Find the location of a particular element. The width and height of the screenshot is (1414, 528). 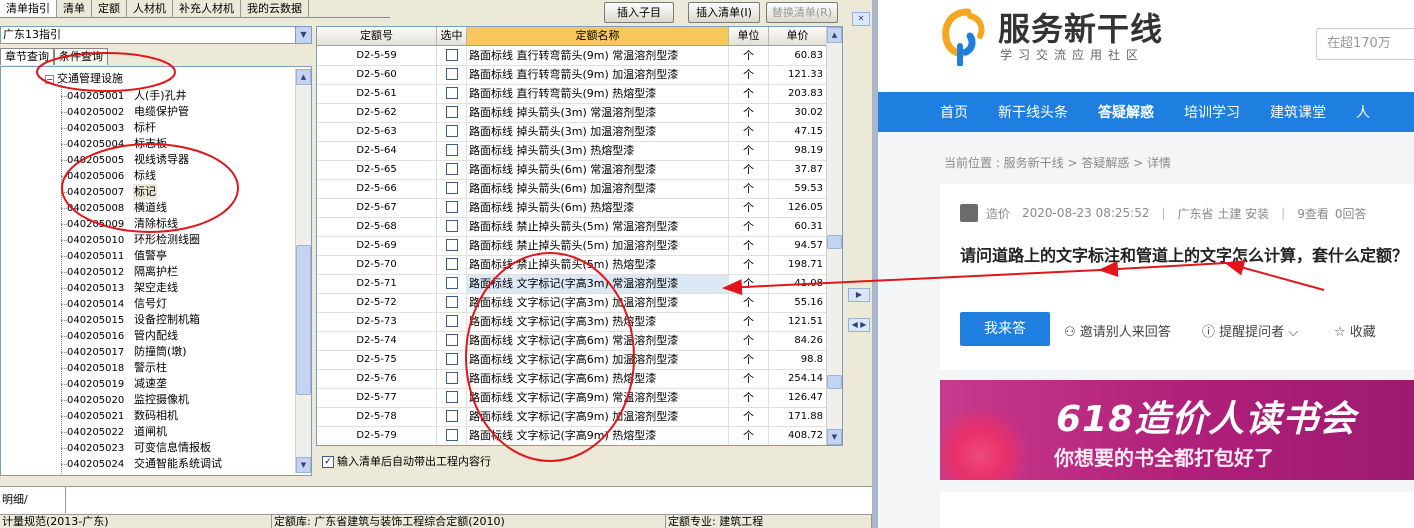

tree-item: 040205006 标线 is located at coordinates (142, 176).